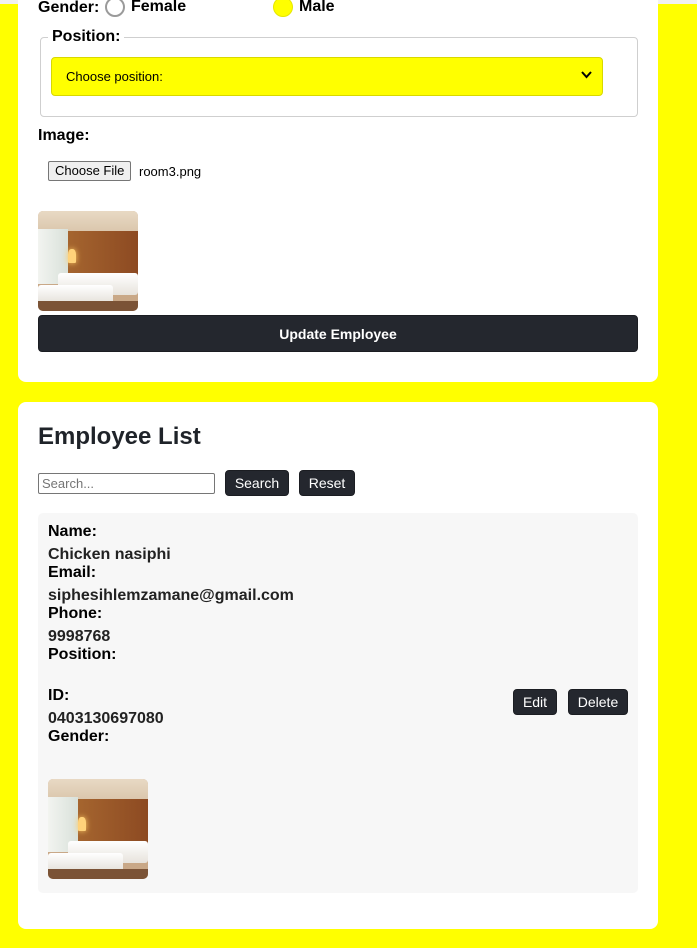  What do you see at coordinates (586, 76) in the screenshot?
I see `chevron-down-icon` at bounding box center [586, 76].